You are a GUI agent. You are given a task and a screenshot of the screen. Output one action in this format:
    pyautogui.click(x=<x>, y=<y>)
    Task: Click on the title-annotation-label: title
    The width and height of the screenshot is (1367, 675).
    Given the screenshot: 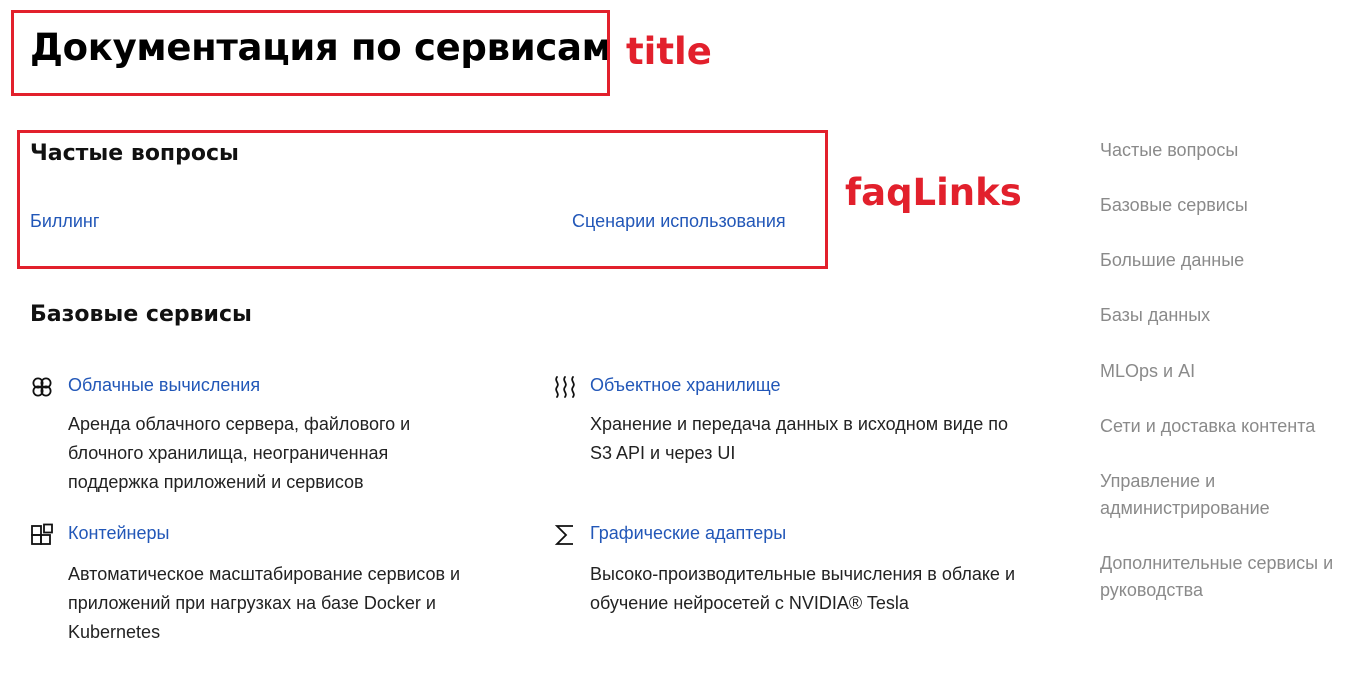 What is the action you would take?
    pyautogui.click(x=669, y=51)
    